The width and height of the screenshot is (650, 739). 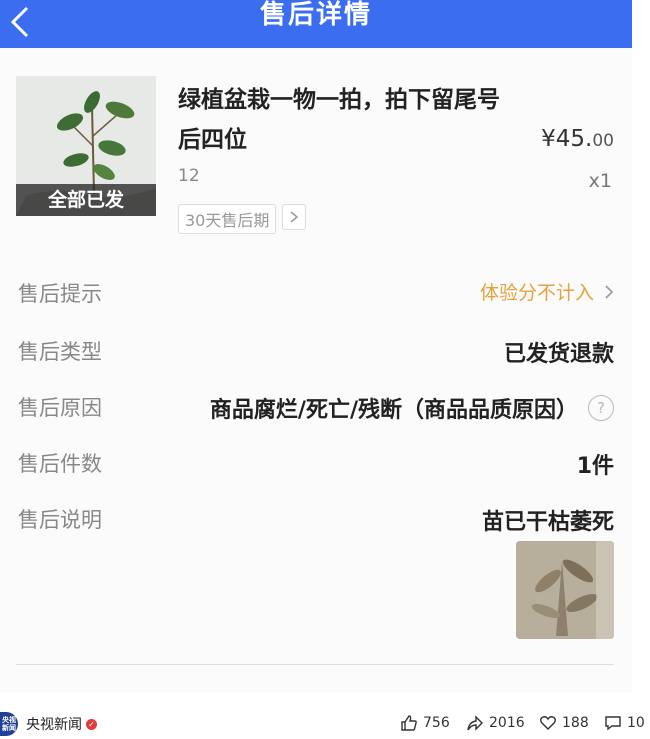 I want to click on row-value-hint: 体验分不计入, so click(x=547, y=291).